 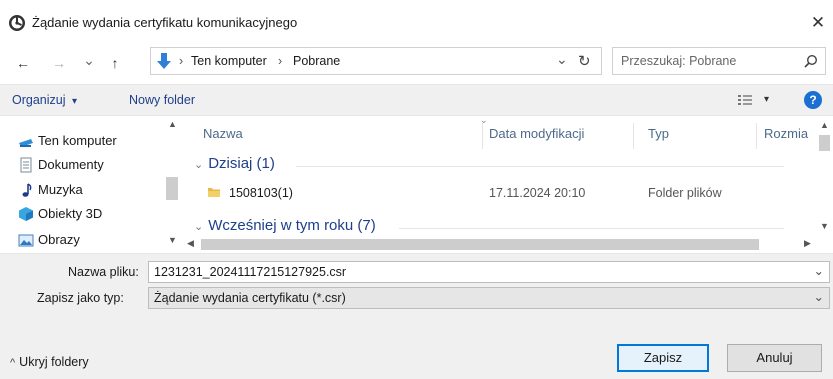 I want to click on file-name: 1508103(1), so click(x=261, y=193).